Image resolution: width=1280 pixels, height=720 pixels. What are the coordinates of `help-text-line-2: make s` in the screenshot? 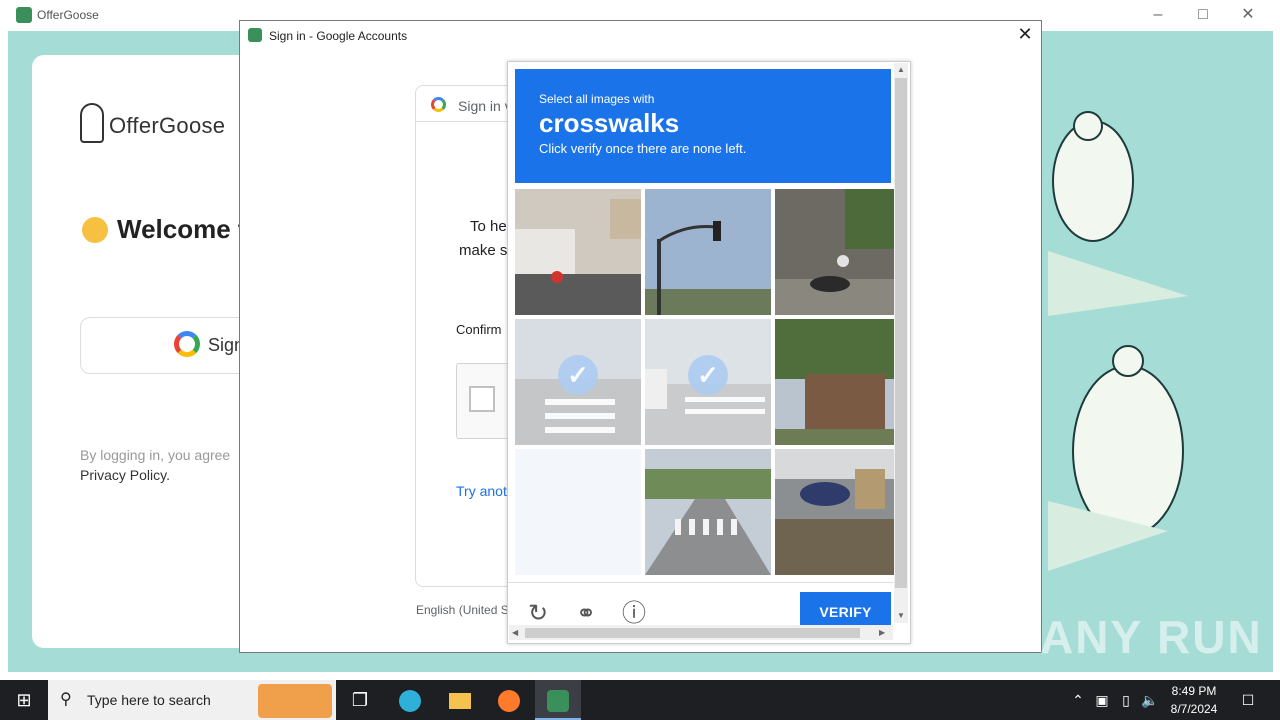 It's located at (483, 250).